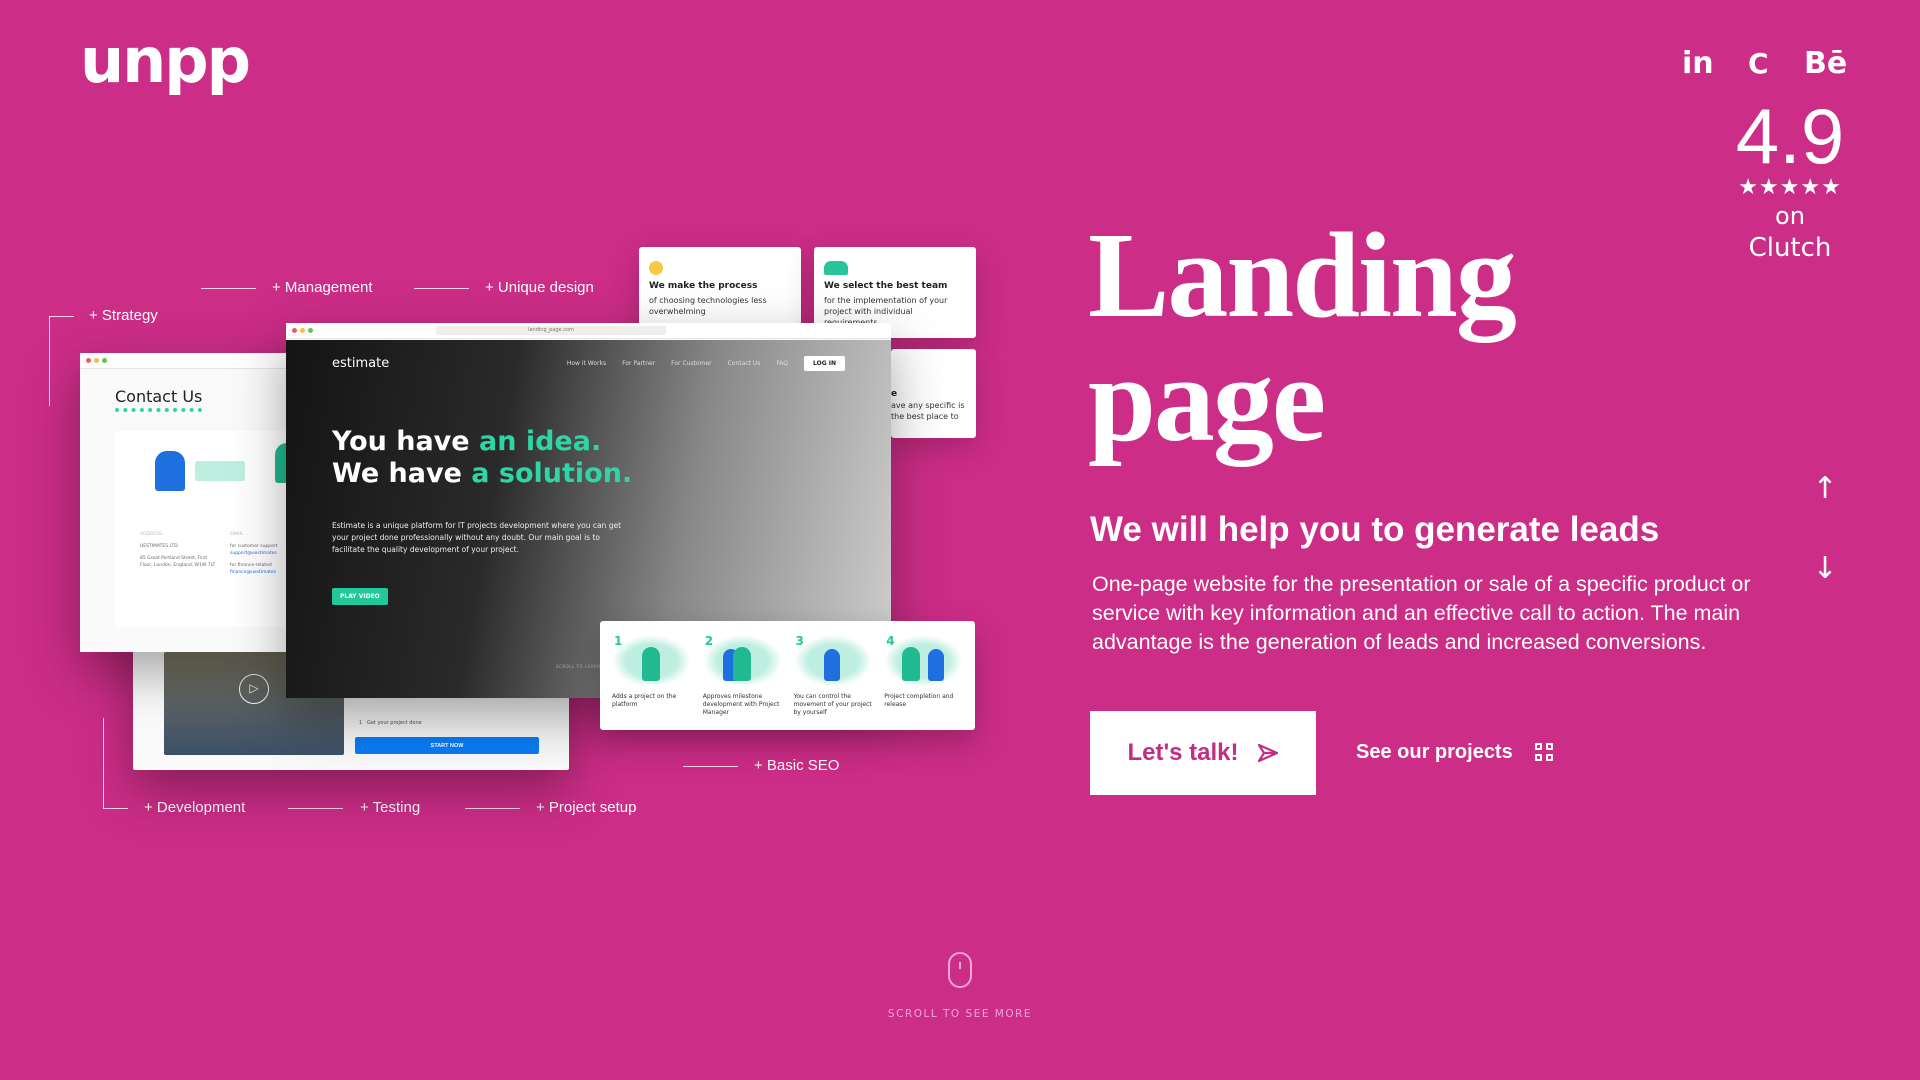 The height and width of the screenshot is (1080, 1920). What do you see at coordinates (165, 61) in the screenshot?
I see `logo: unpp` at bounding box center [165, 61].